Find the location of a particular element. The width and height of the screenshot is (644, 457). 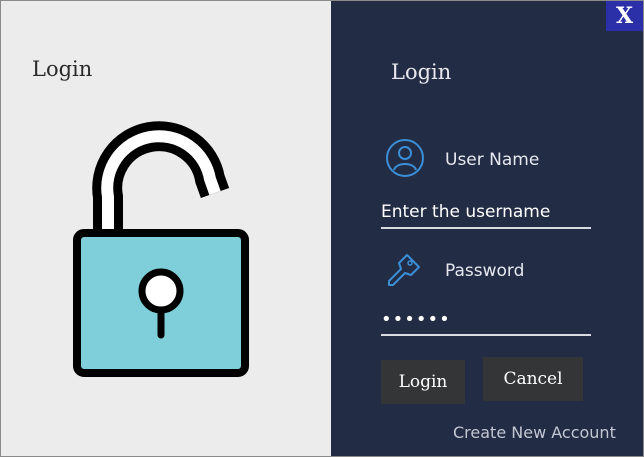

username-label: User Name is located at coordinates (492, 160).